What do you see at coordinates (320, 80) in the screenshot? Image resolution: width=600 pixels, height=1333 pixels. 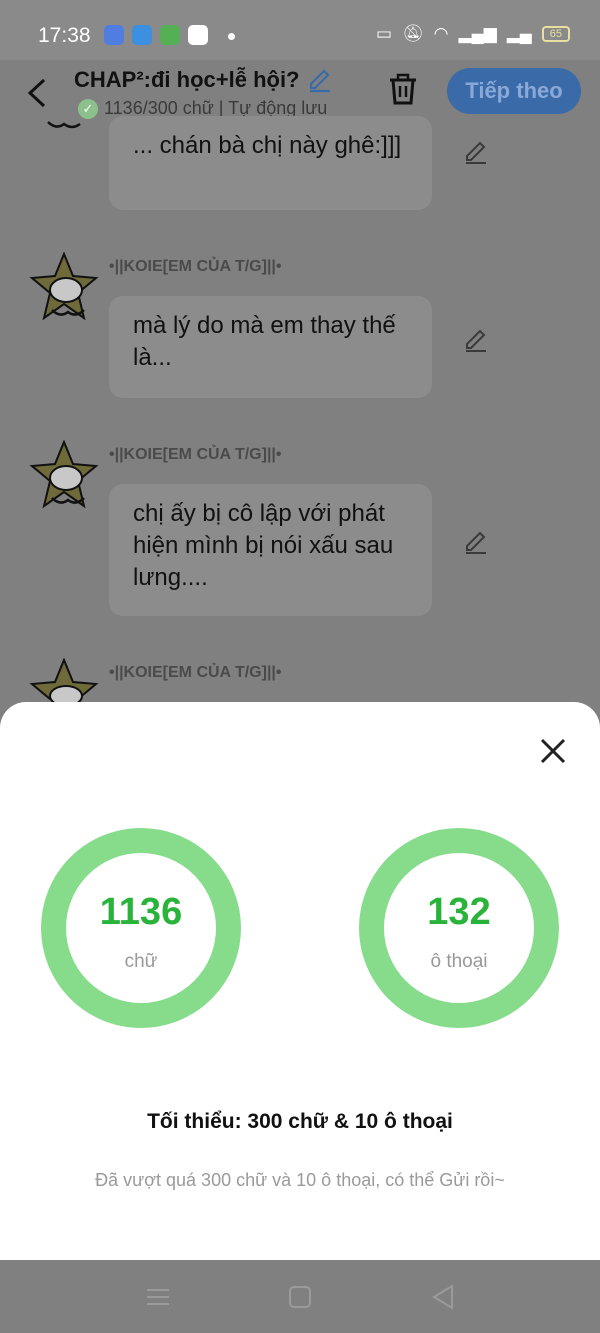 I see `edit-title-icon` at bounding box center [320, 80].